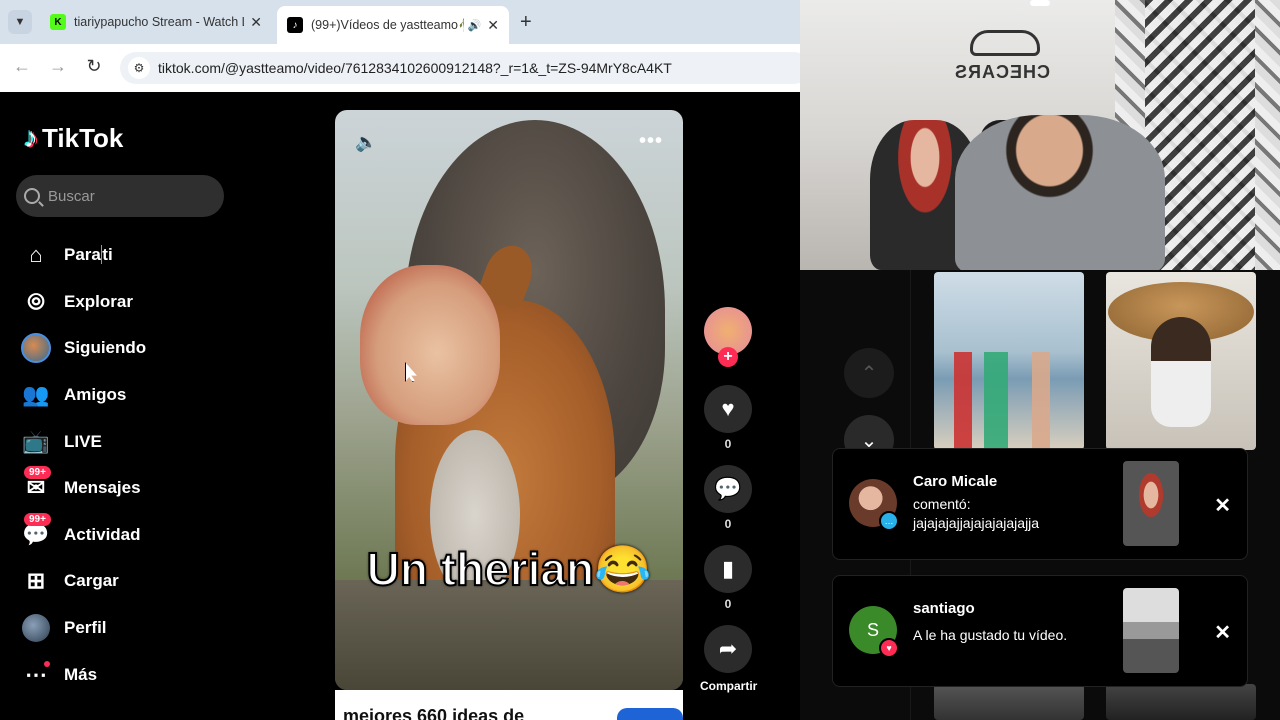 The height and width of the screenshot is (720, 1280). I want to click on search-bar, so click(120, 196).